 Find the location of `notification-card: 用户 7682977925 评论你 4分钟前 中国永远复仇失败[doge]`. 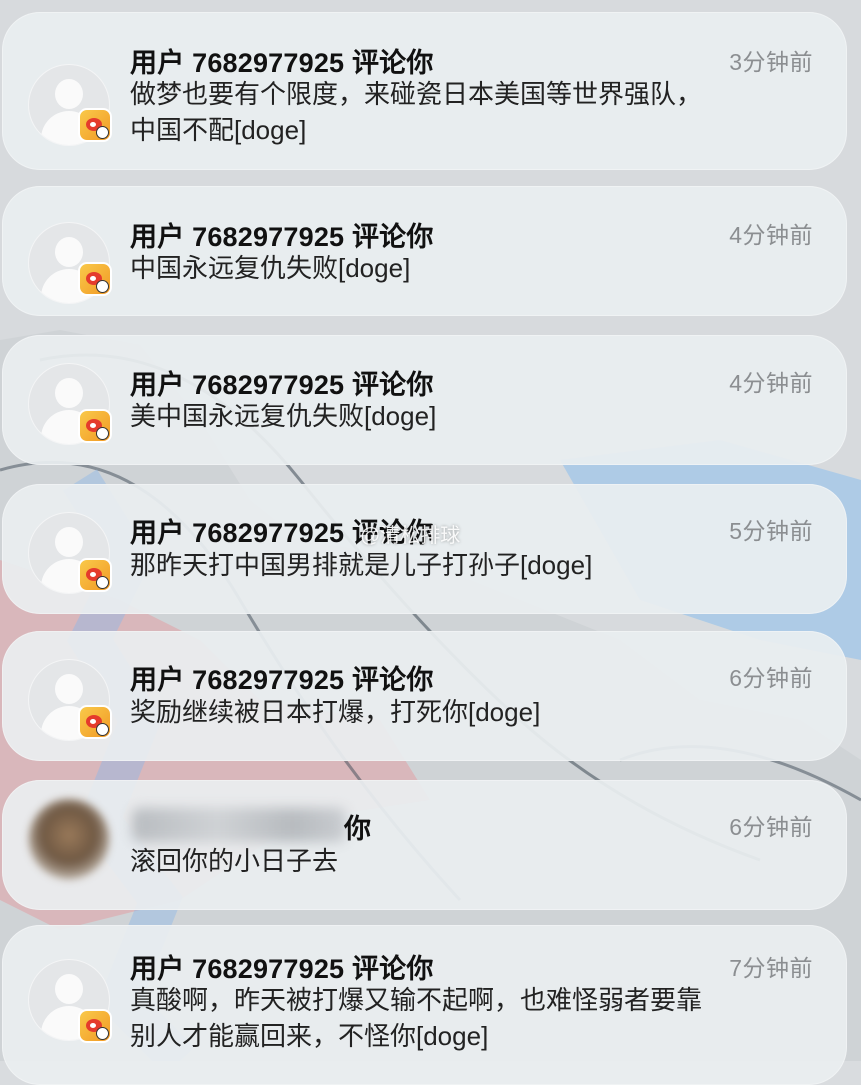

notification-card: 用户 7682977925 评论你 4分钟前 中国永远复仇失败[doge] is located at coordinates (424, 251).